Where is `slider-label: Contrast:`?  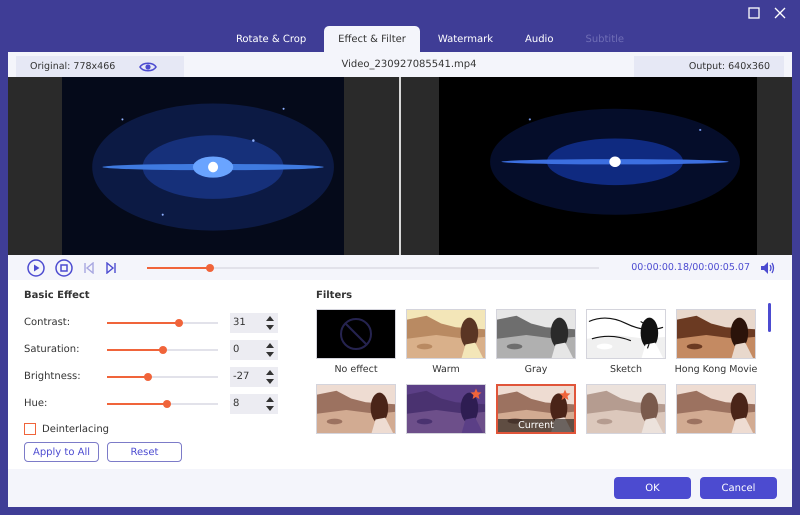 slider-label: Contrast: is located at coordinates (48, 322).